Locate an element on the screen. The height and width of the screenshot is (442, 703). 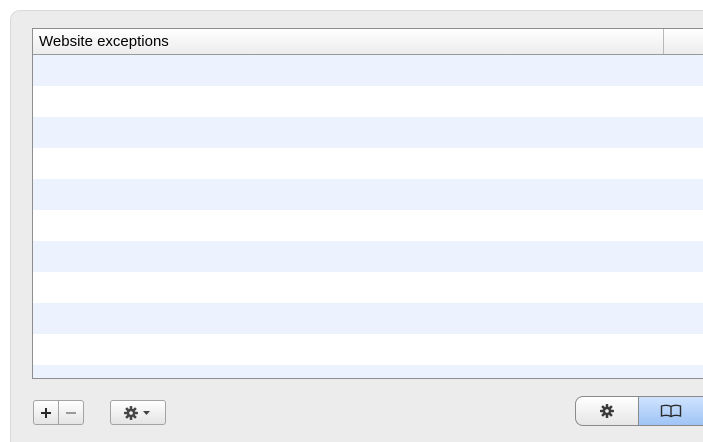
remove-button is located at coordinates (71, 412).